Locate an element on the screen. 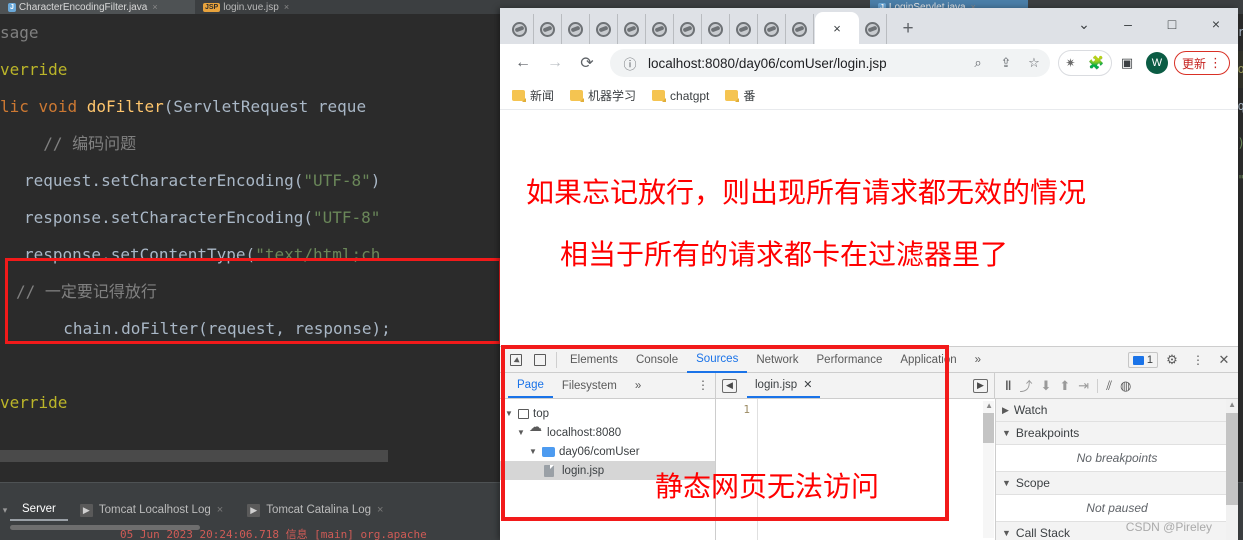 Image resolution: width=1243 pixels, height=540 pixels. tab-elements: Elements is located at coordinates (594, 360).